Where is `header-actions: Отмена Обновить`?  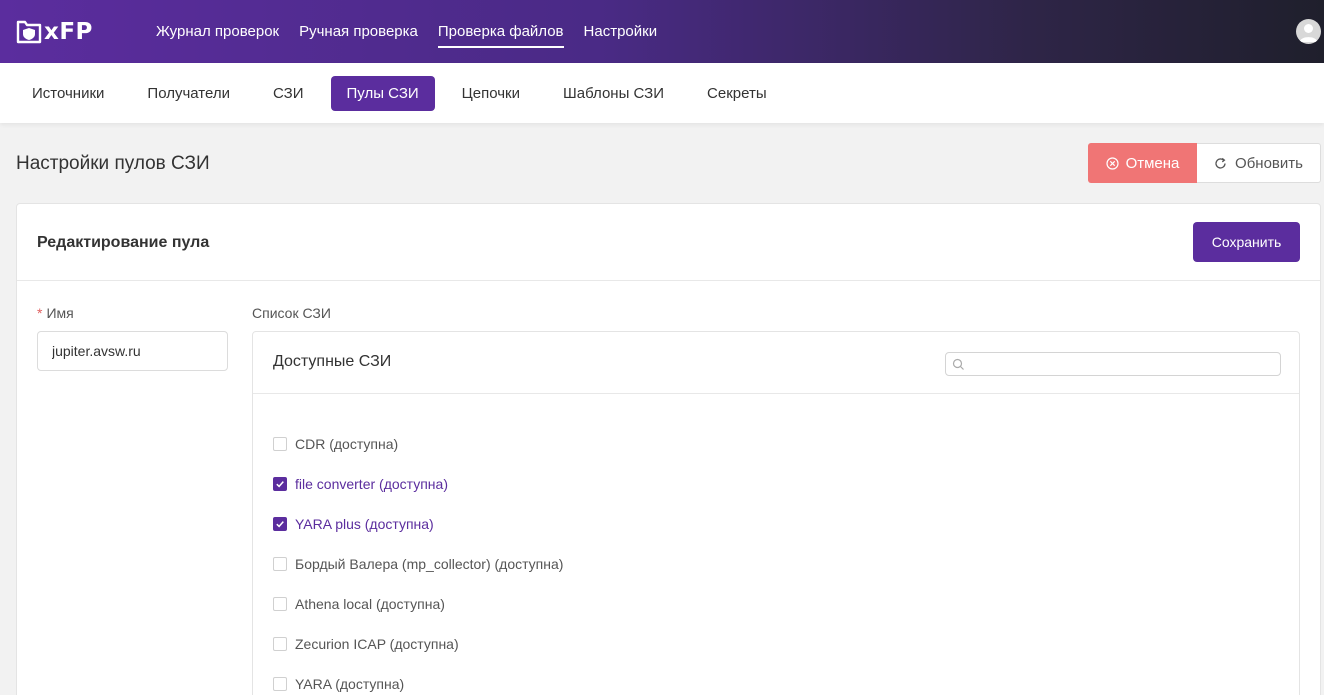 header-actions: Отмена Обновить is located at coordinates (1204, 163).